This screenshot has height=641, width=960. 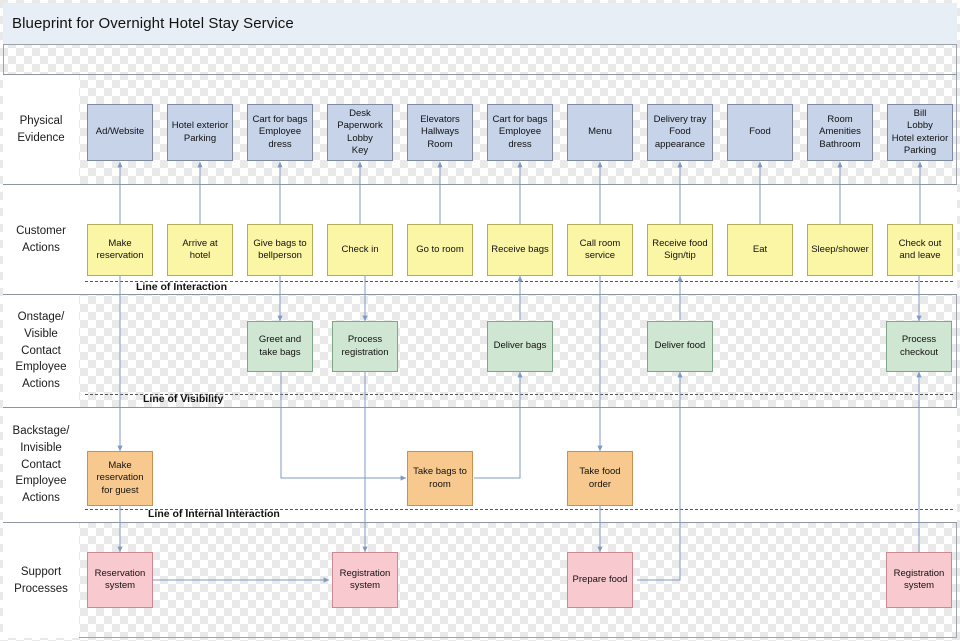 What do you see at coordinates (760, 250) in the screenshot?
I see `customer-action-item: Eat` at bounding box center [760, 250].